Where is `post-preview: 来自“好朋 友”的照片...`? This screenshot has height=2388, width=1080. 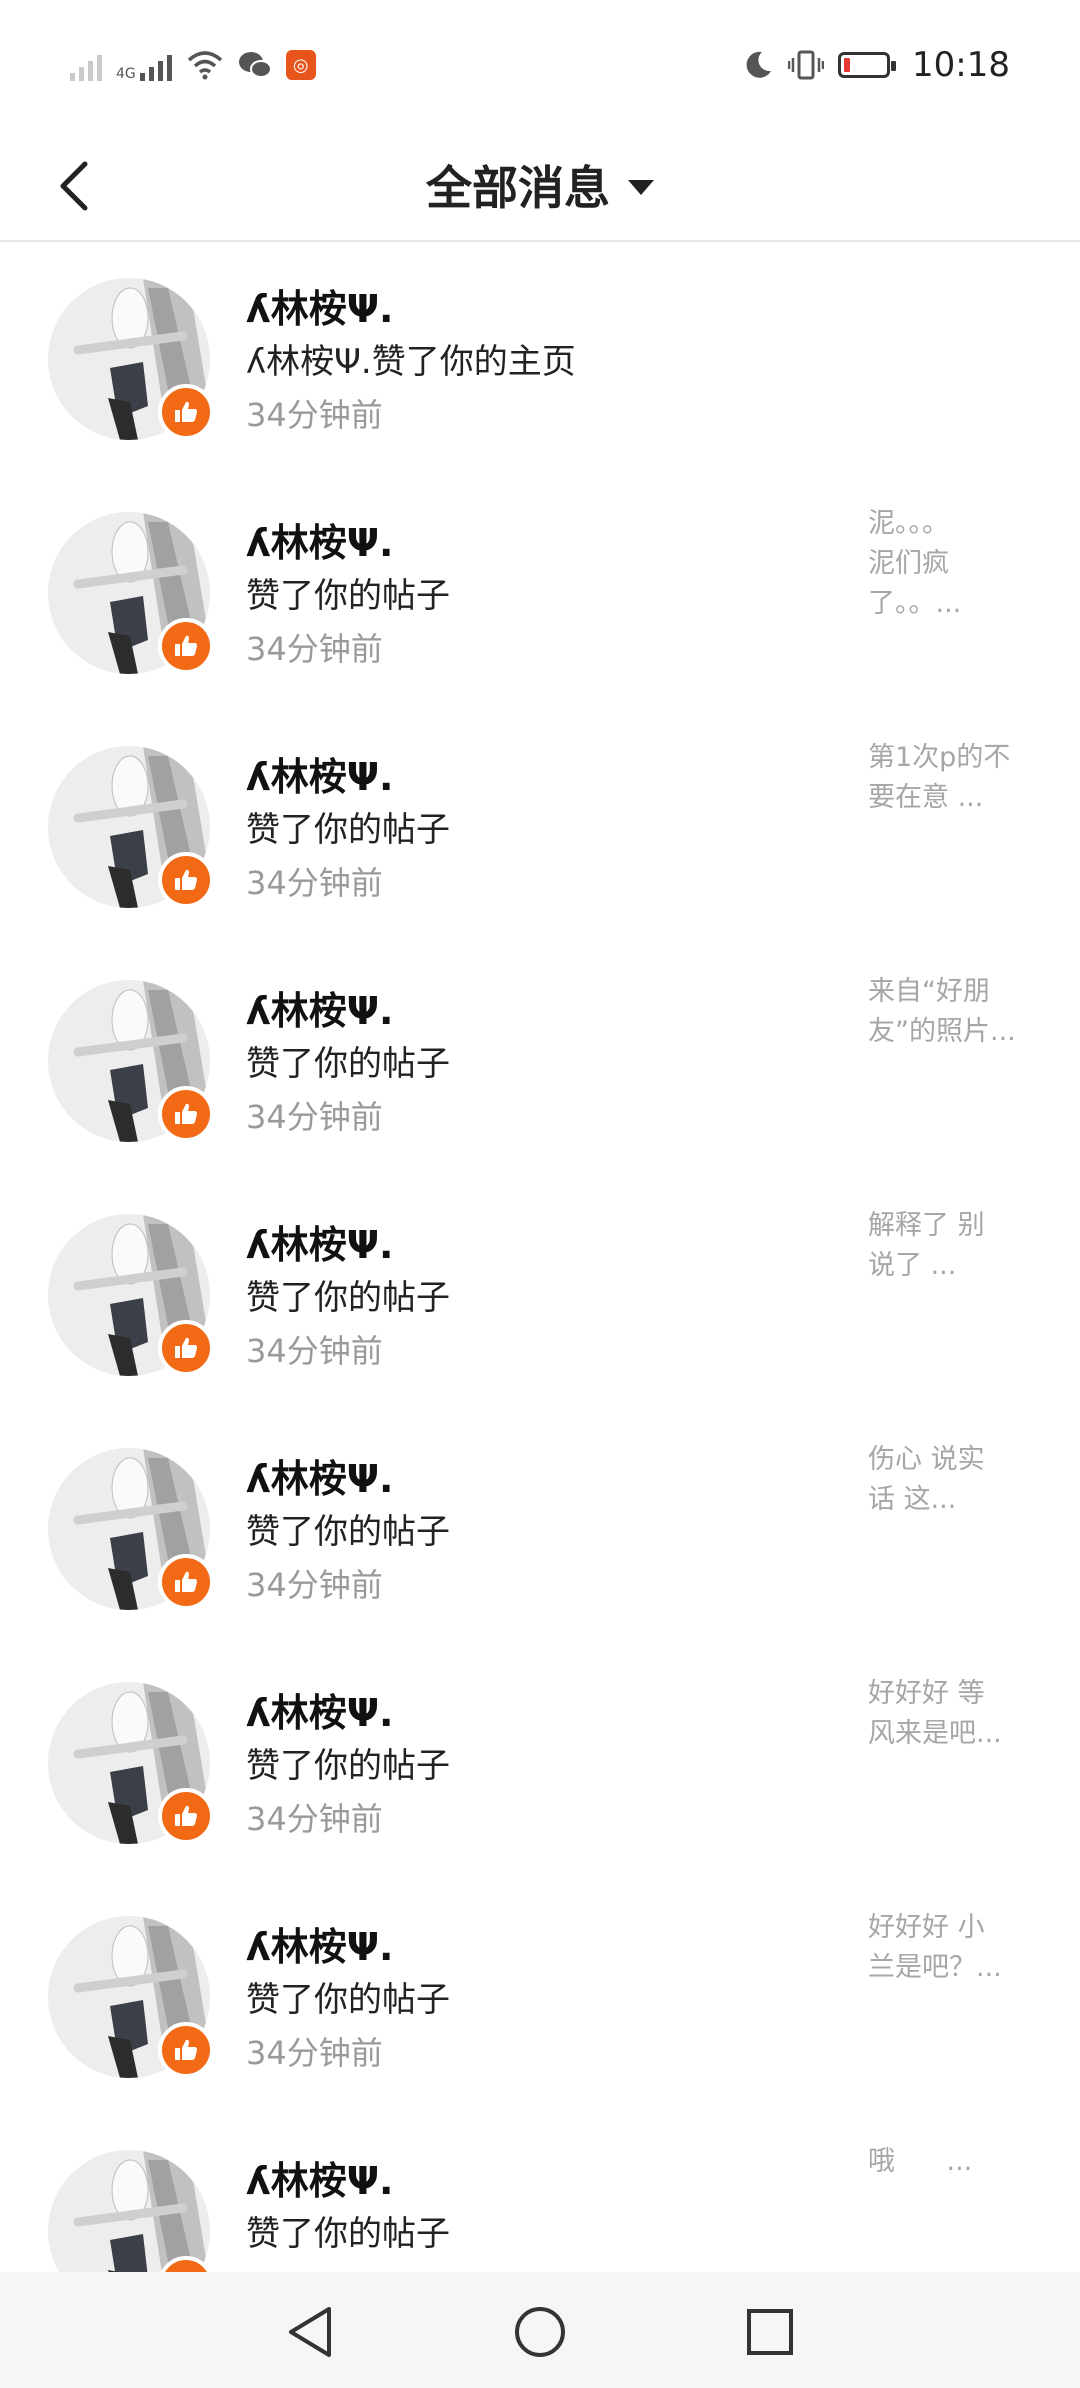
post-preview: 来自“好朋 友”的照片... is located at coordinates (953, 1012).